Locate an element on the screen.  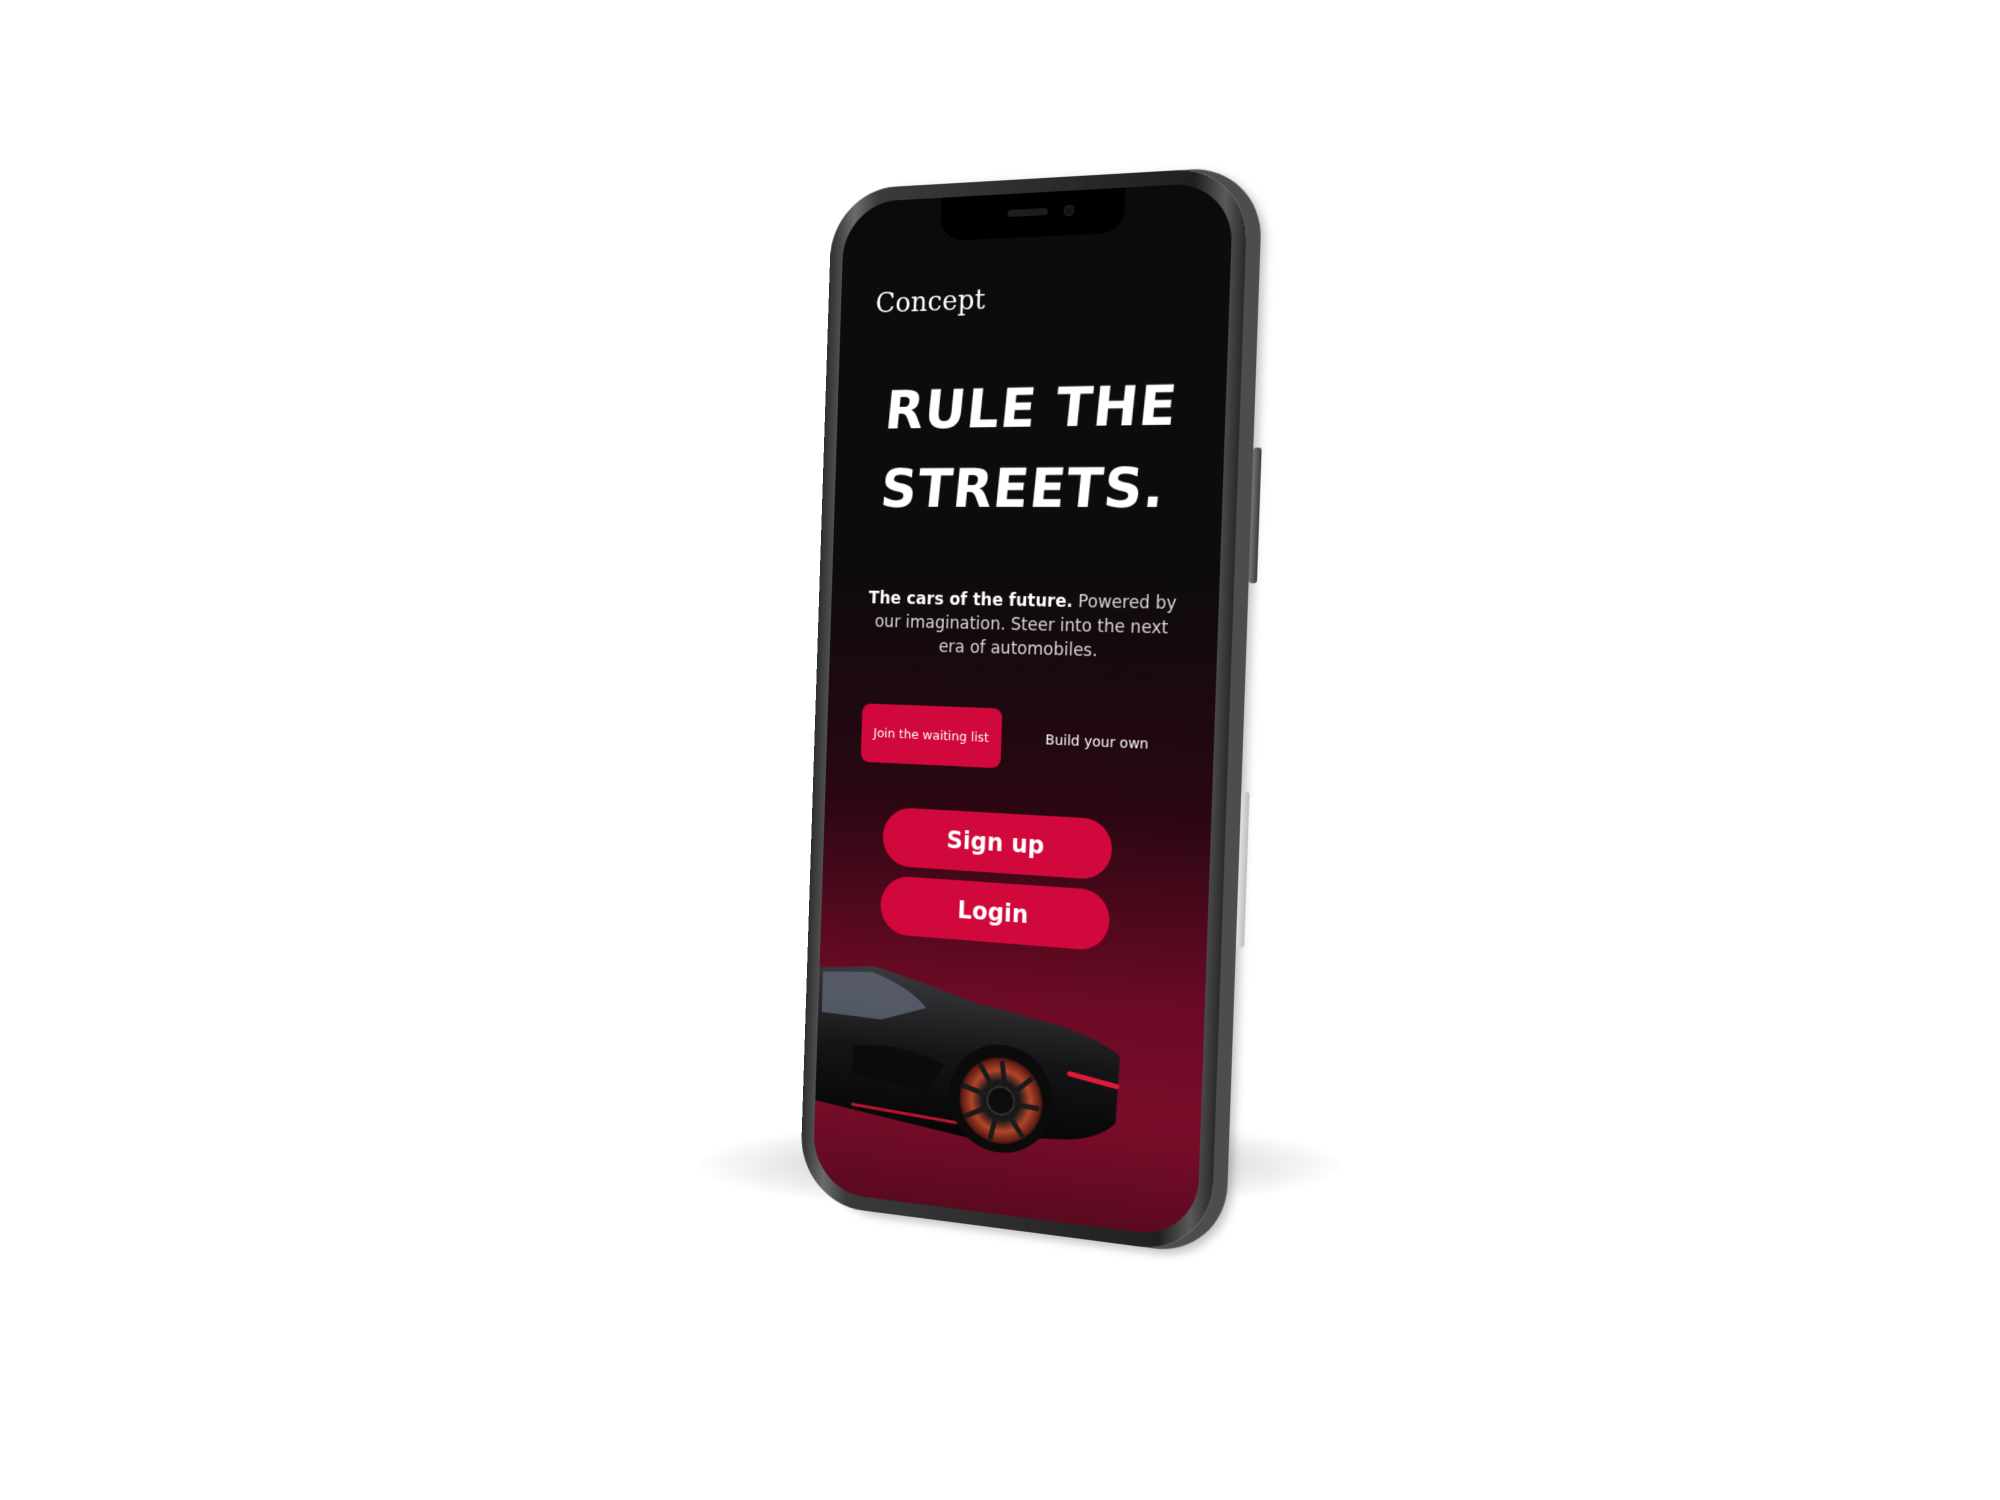
login-button: Login is located at coordinates (995, 913).